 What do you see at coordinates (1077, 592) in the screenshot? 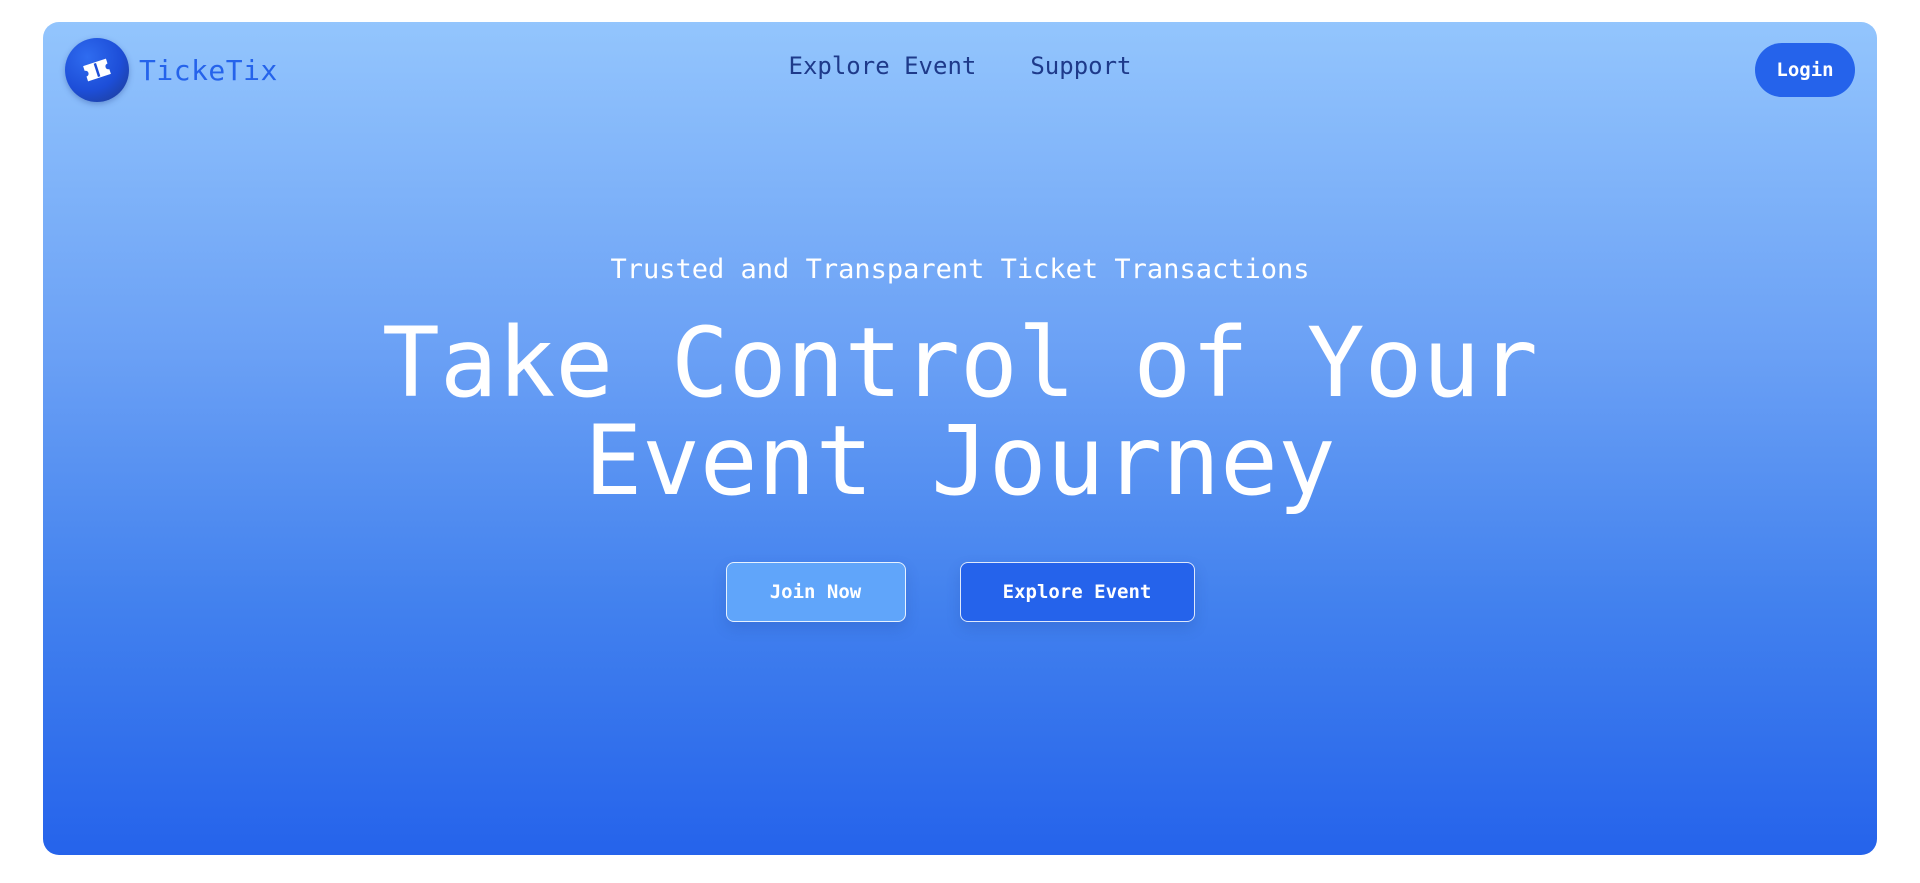
I see `explore-event-button: Explore Event` at bounding box center [1077, 592].